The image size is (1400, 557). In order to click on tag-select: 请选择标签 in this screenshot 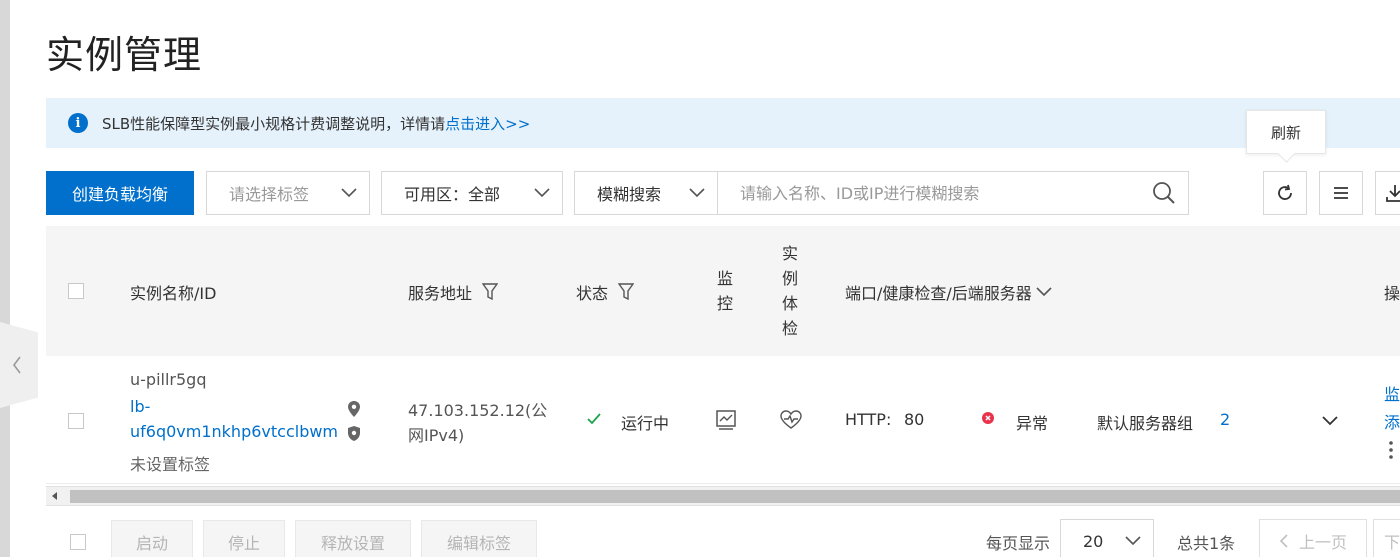, I will do `click(288, 193)`.